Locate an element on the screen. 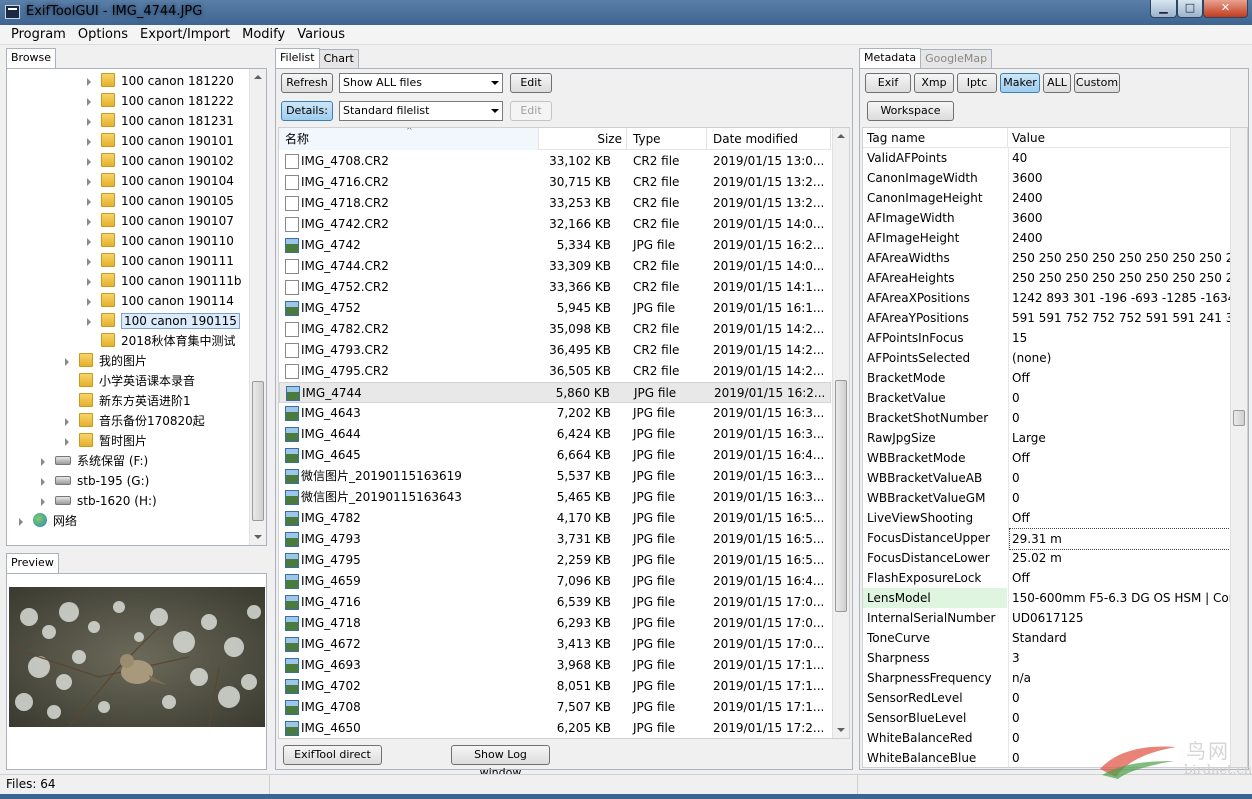 The width and height of the screenshot is (1252, 799). tree-item: stb-1620 (H:) is located at coordinates (99, 501).